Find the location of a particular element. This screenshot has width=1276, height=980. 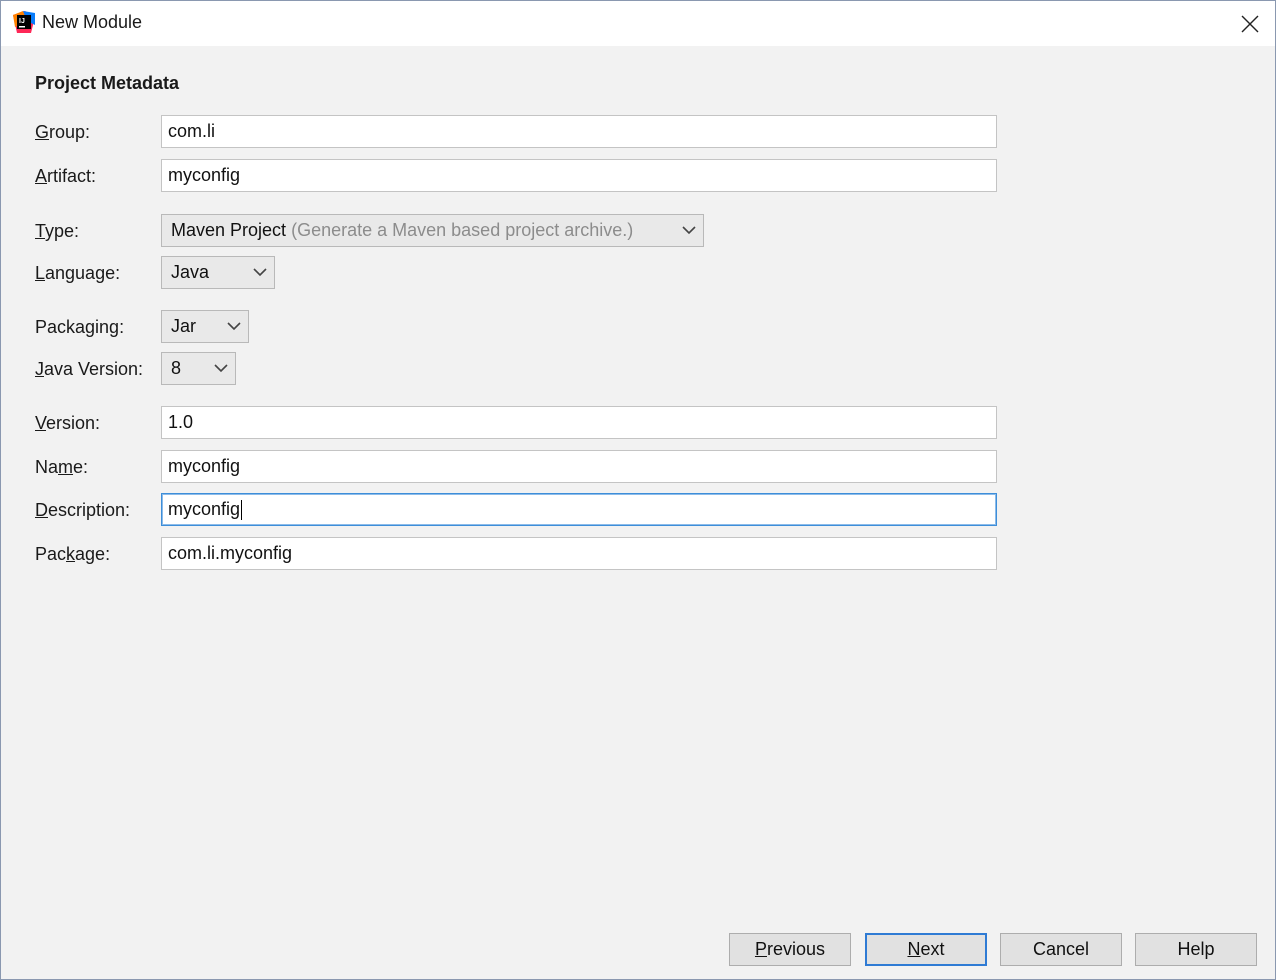

window-title: New Module is located at coordinates (92, 22).